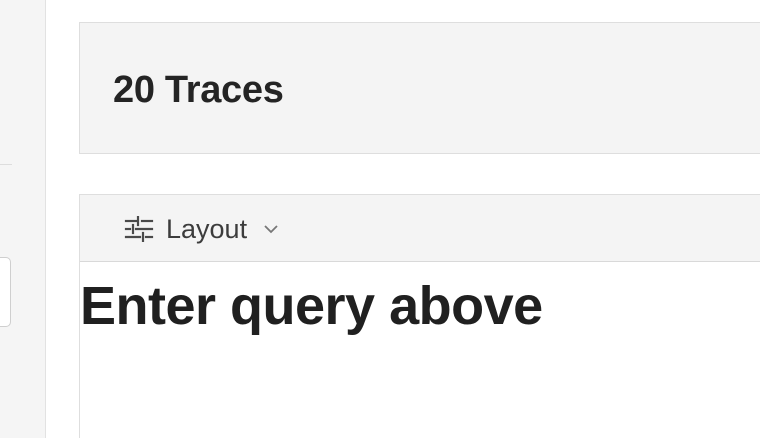  I want to click on chevron-down-icon, so click(271, 229).